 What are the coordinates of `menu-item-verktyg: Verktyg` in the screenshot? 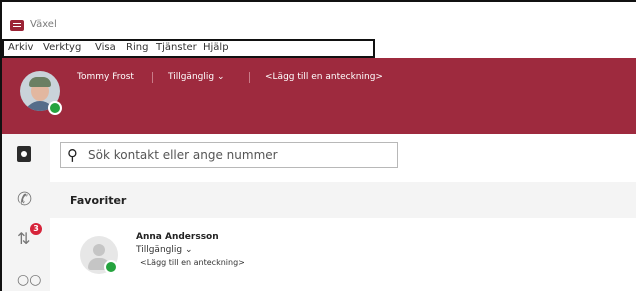 It's located at (62, 47).